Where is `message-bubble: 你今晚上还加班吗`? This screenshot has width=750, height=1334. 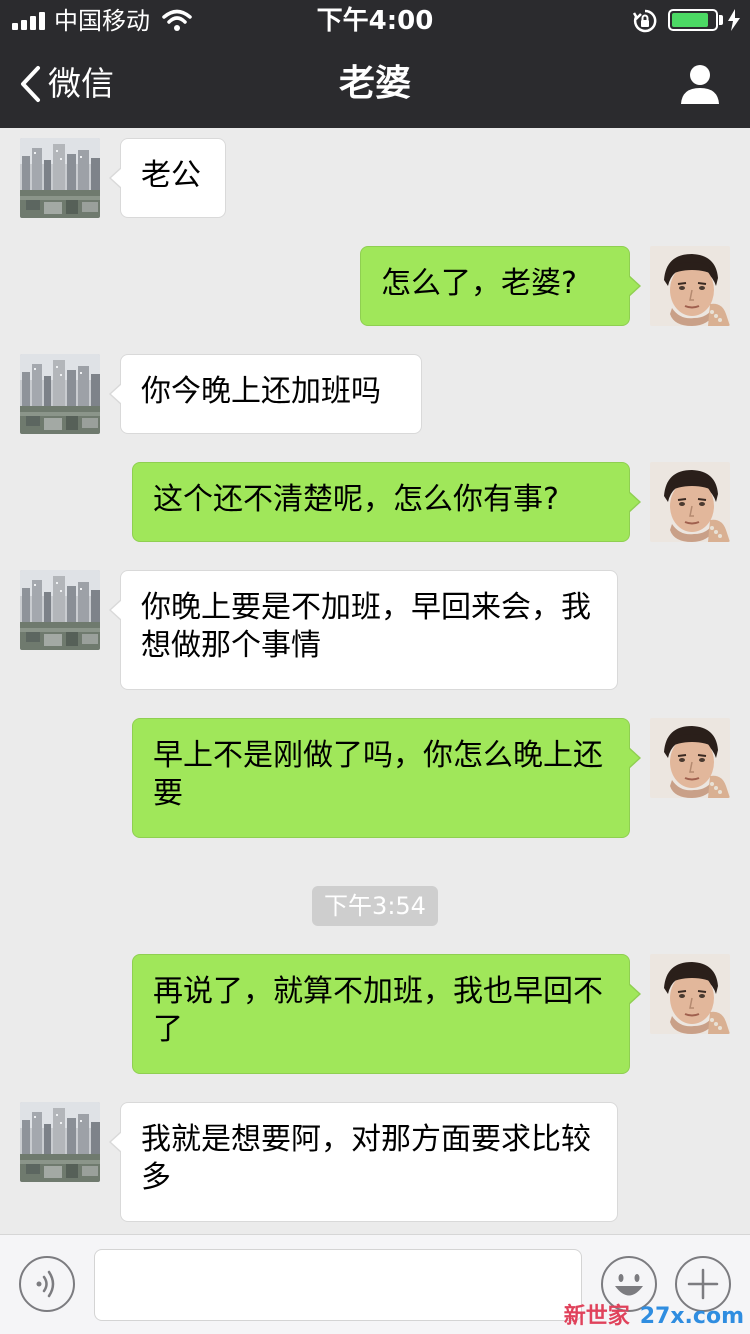
message-bubble: 你今晚上还加班吗 is located at coordinates (265, 394).